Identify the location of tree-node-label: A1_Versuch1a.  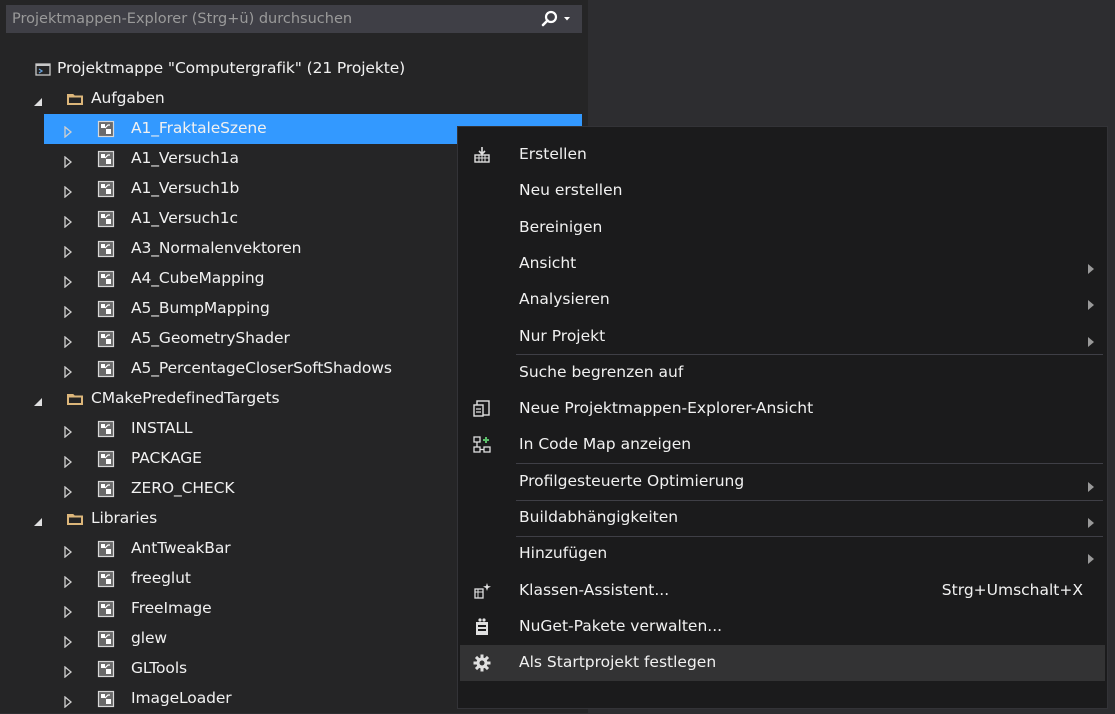
(185, 158).